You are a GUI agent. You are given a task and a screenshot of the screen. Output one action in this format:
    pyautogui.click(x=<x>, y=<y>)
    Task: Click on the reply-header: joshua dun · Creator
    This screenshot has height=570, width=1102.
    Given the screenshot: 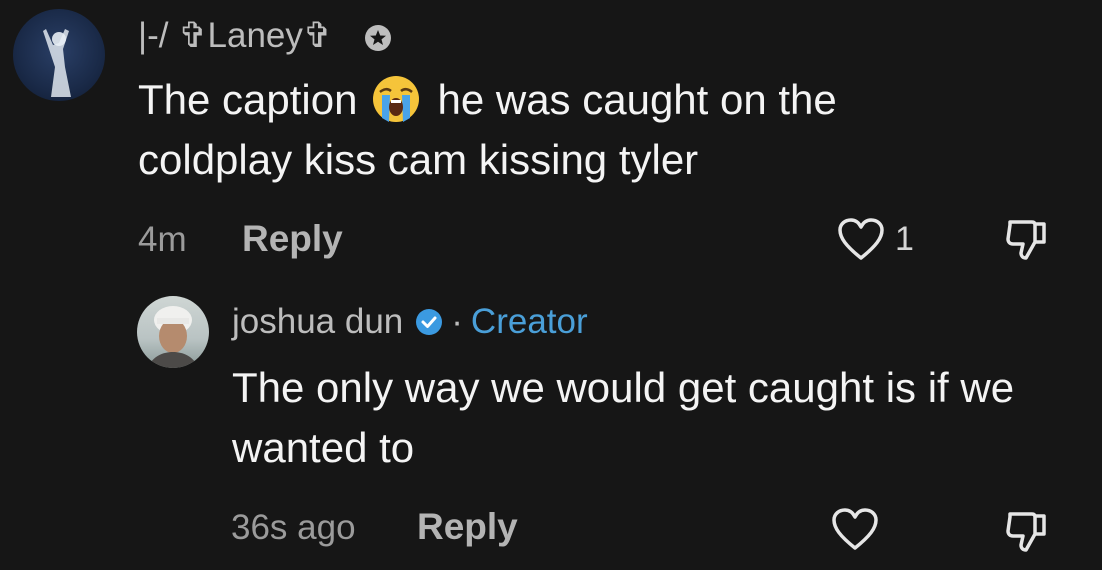 What is the action you would take?
    pyautogui.click(x=410, y=322)
    